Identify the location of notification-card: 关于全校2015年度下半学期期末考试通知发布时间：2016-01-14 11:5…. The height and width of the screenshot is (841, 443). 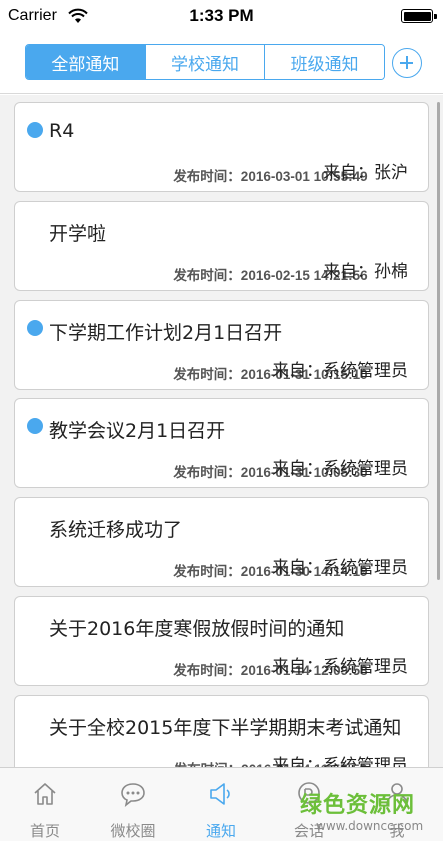
(221, 731).